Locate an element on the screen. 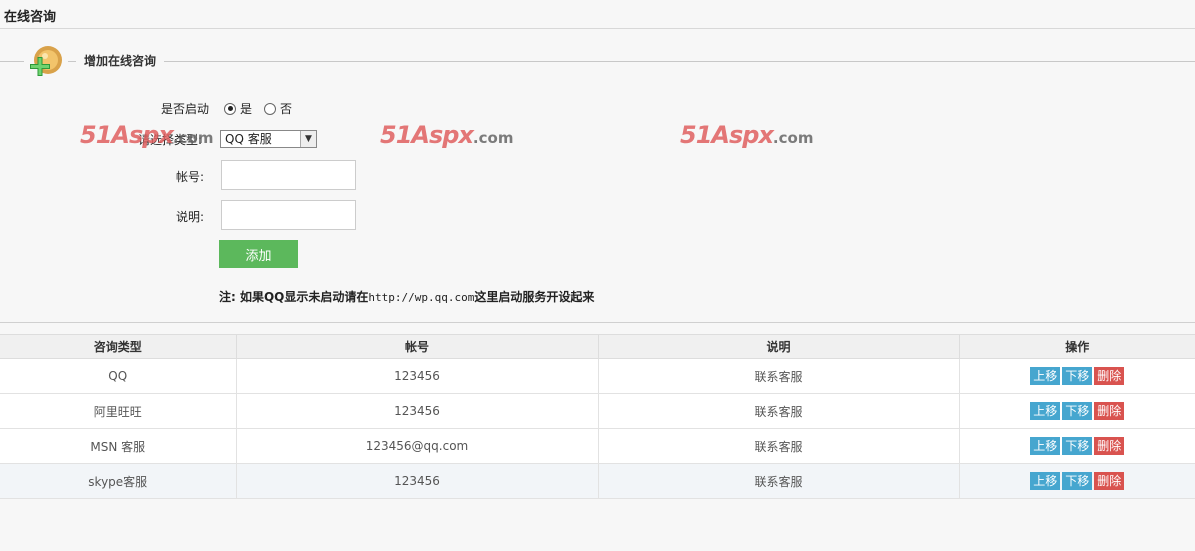 Image resolution: width=1195 pixels, height=551 pixels. note-suffix: 这里启动服务开设起来 is located at coordinates (534, 297).